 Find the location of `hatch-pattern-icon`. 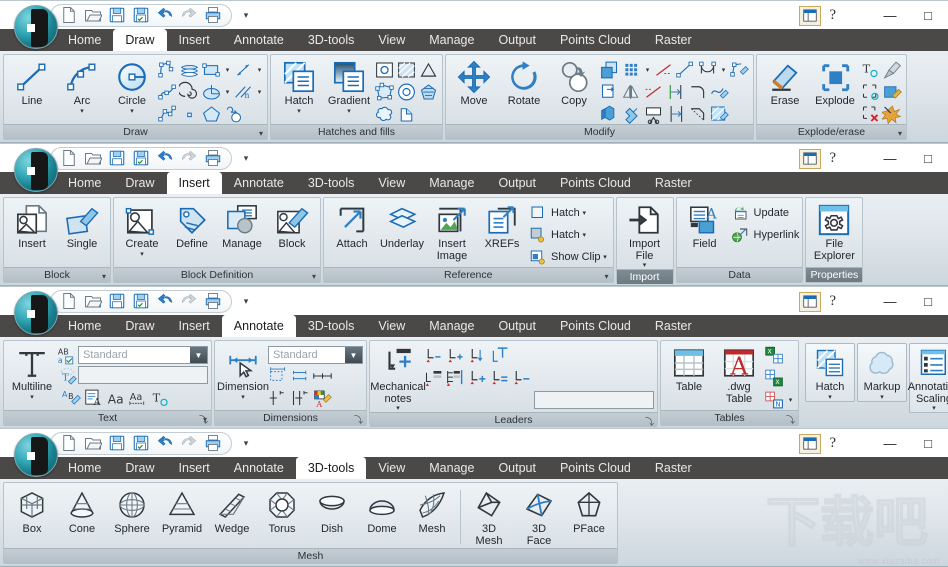

hatch-pattern-icon is located at coordinates (406, 69).